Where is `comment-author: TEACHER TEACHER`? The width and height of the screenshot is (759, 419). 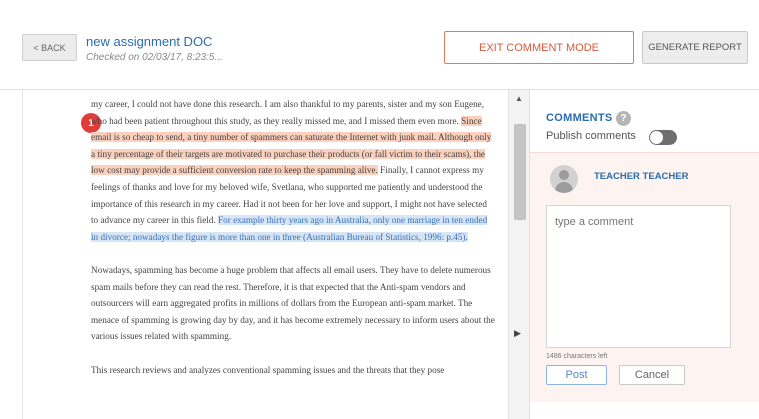 comment-author: TEACHER TEACHER is located at coordinates (641, 176).